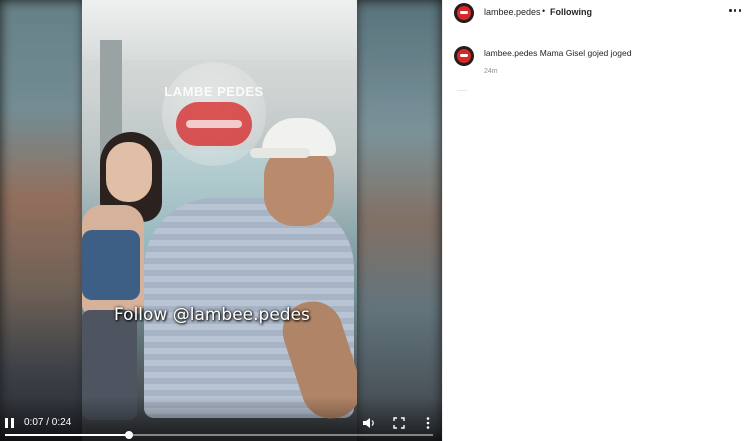 This screenshot has height=441, width=745. What do you see at coordinates (219, 30) in the screenshot?
I see `scene-ceiling` at bounding box center [219, 30].